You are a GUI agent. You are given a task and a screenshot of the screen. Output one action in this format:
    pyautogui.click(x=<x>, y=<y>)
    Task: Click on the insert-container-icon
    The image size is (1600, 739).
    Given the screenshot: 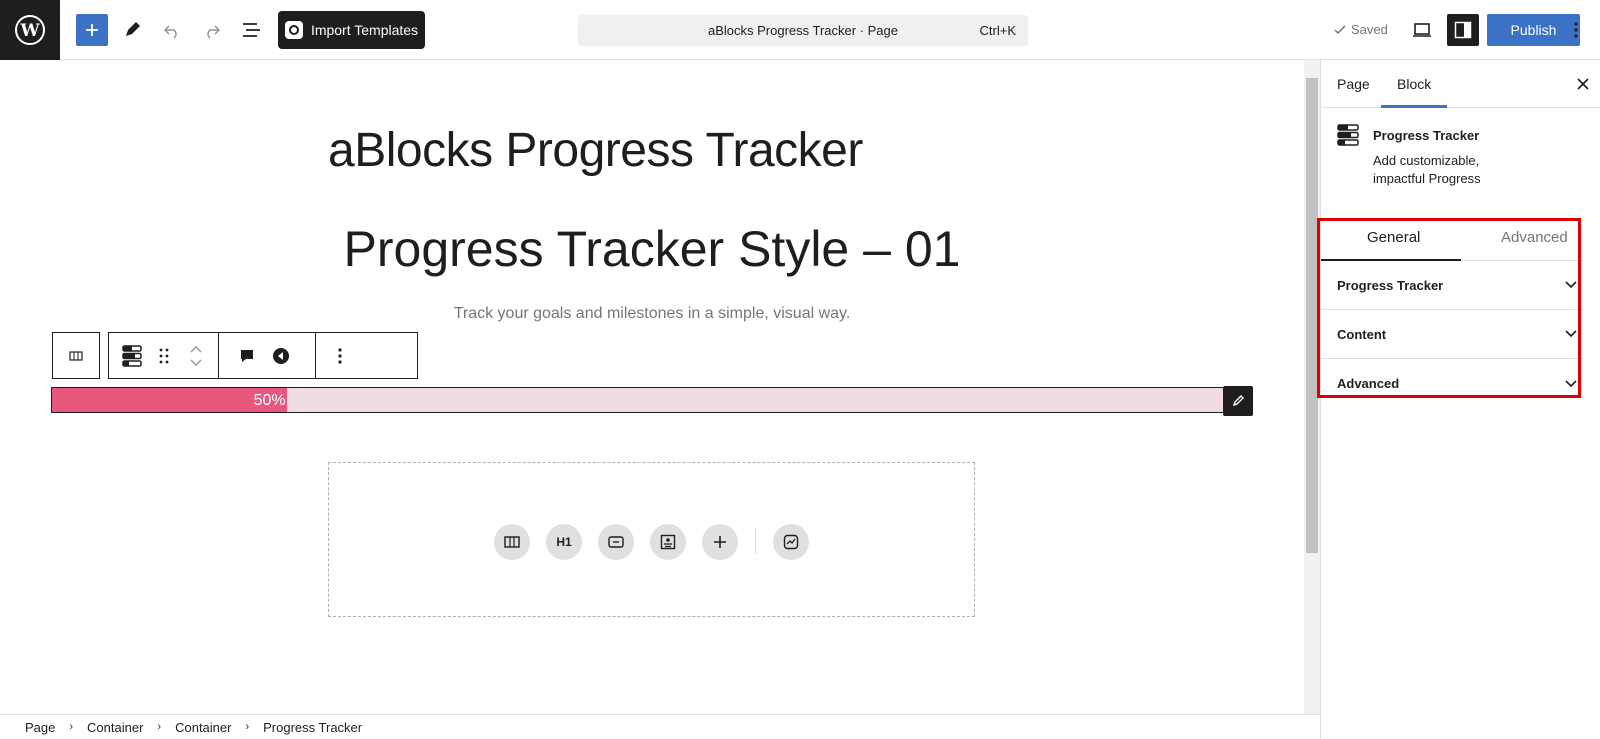 What is the action you would take?
    pyautogui.click(x=512, y=542)
    